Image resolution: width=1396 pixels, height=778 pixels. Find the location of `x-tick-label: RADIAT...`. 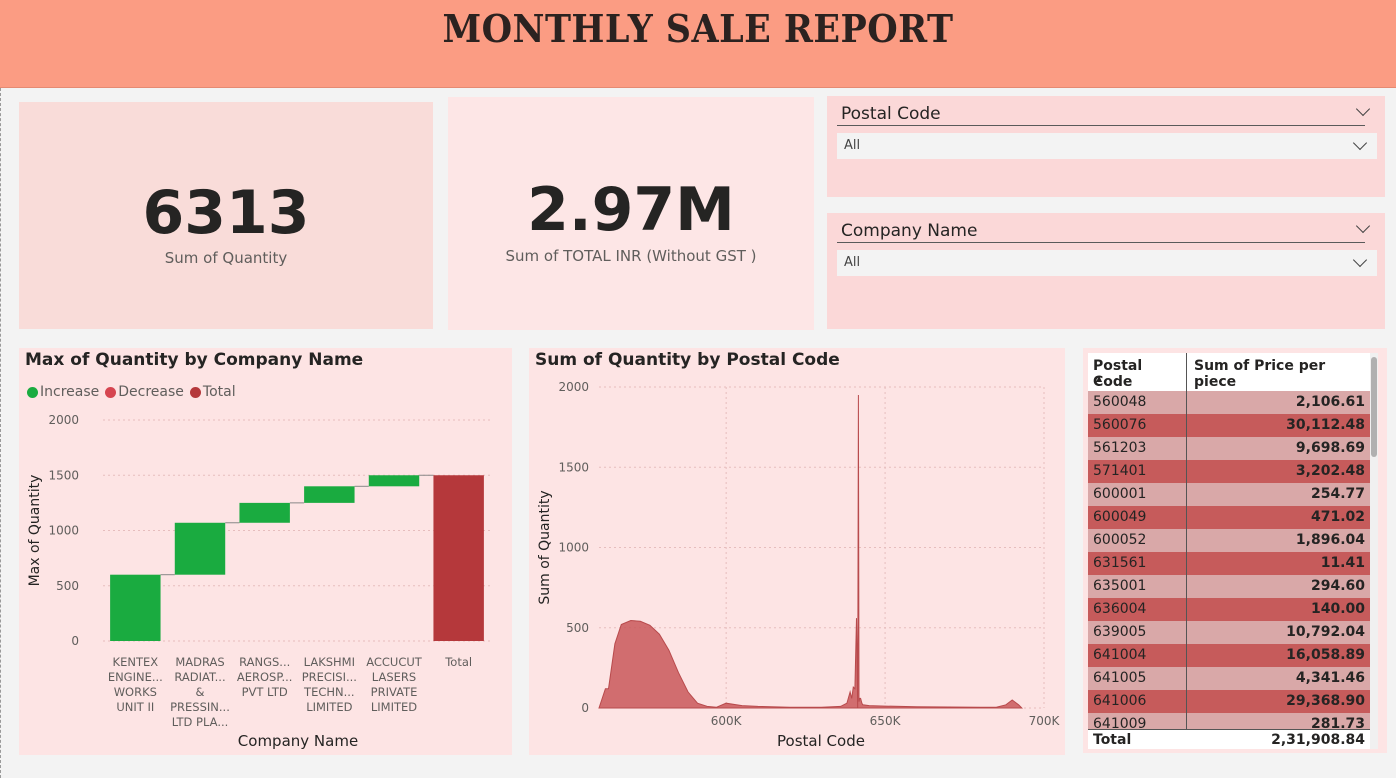

x-tick-label: RADIAT... is located at coordinates (199, 677).